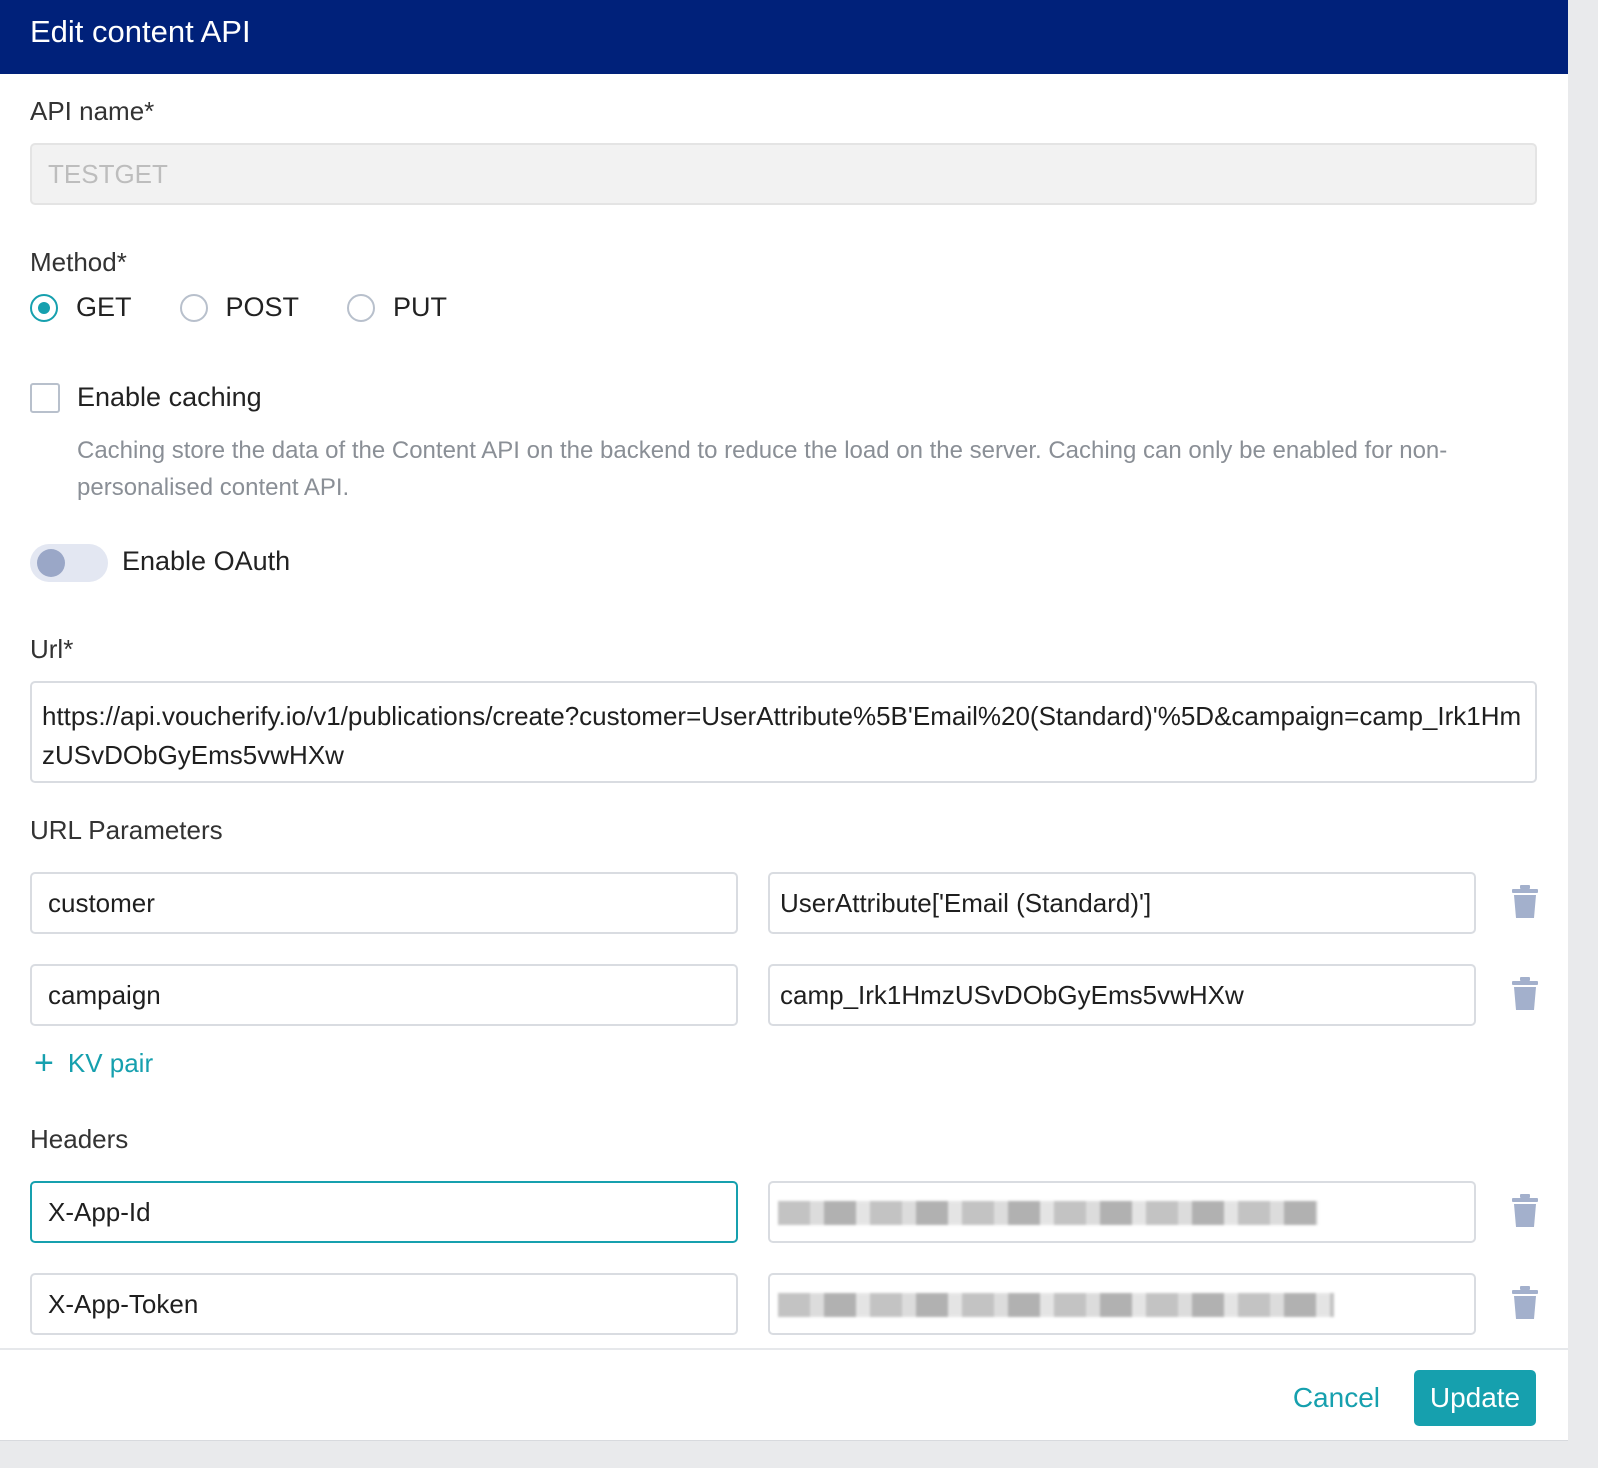 This screenshot has width=1598, height=1468. Describe the element at coordinates (784, 1394) in the screenshot. I see `dialog-footer: Cancel Update` at that location.